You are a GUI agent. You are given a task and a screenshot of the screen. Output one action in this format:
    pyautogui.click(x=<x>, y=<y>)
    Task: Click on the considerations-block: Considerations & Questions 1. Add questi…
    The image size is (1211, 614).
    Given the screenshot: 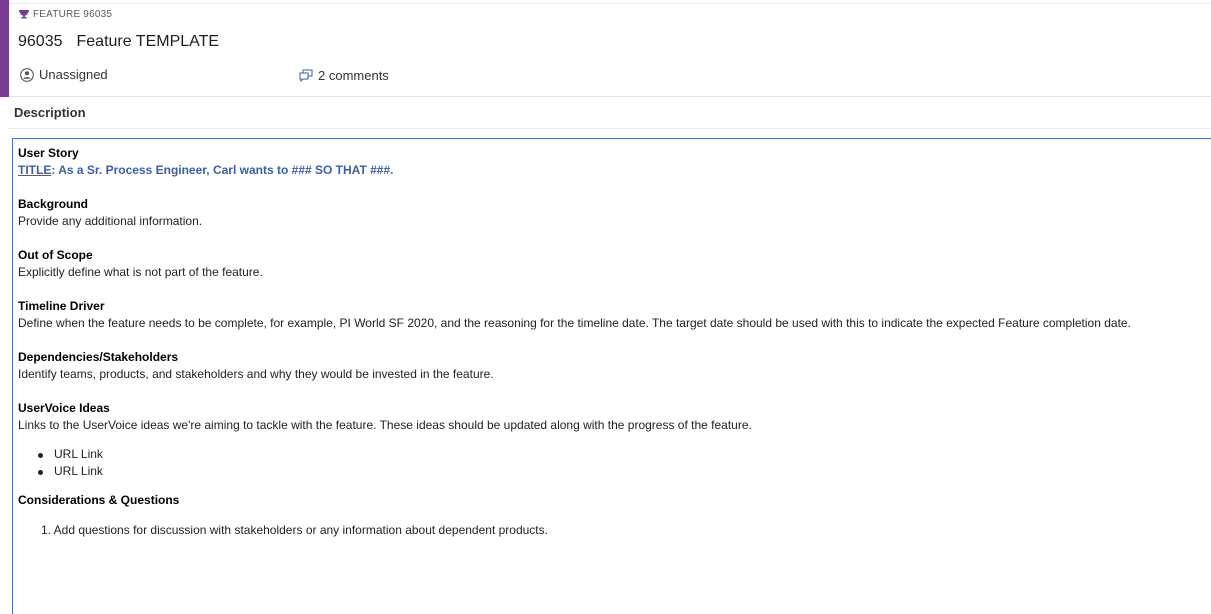 What is the action you would take?
    pyautogui.click(x=614, y=515)
    